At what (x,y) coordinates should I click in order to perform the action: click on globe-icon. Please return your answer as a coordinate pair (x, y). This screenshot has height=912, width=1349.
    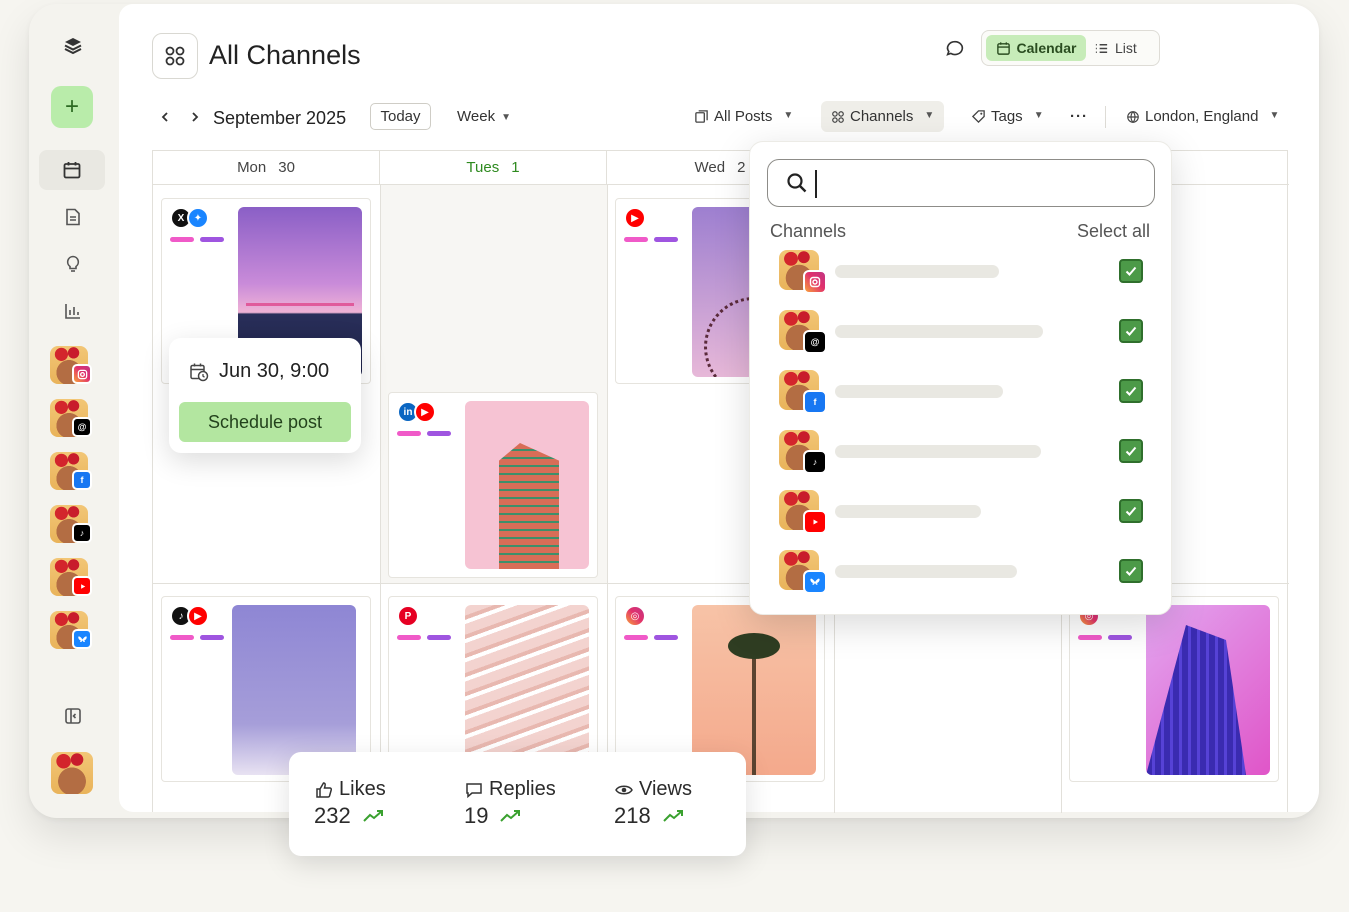
    Looking at the image, I should click on (1133, 116).